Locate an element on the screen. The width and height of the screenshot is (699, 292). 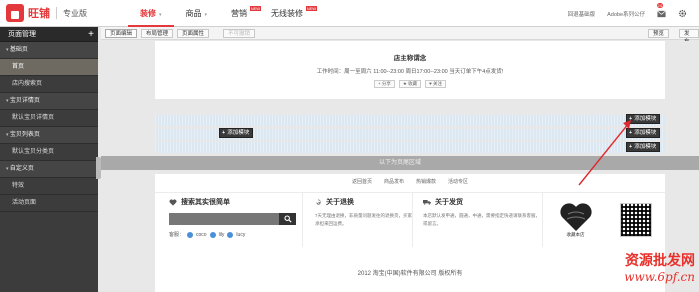
service-lucy: lucy is located at coordinates (240, 235).